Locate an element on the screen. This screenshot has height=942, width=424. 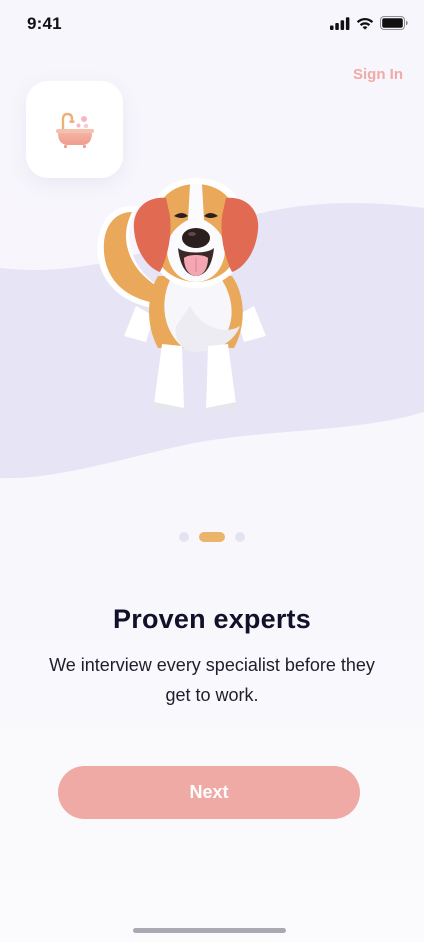
app-logo is located at coordinates (74, 129).